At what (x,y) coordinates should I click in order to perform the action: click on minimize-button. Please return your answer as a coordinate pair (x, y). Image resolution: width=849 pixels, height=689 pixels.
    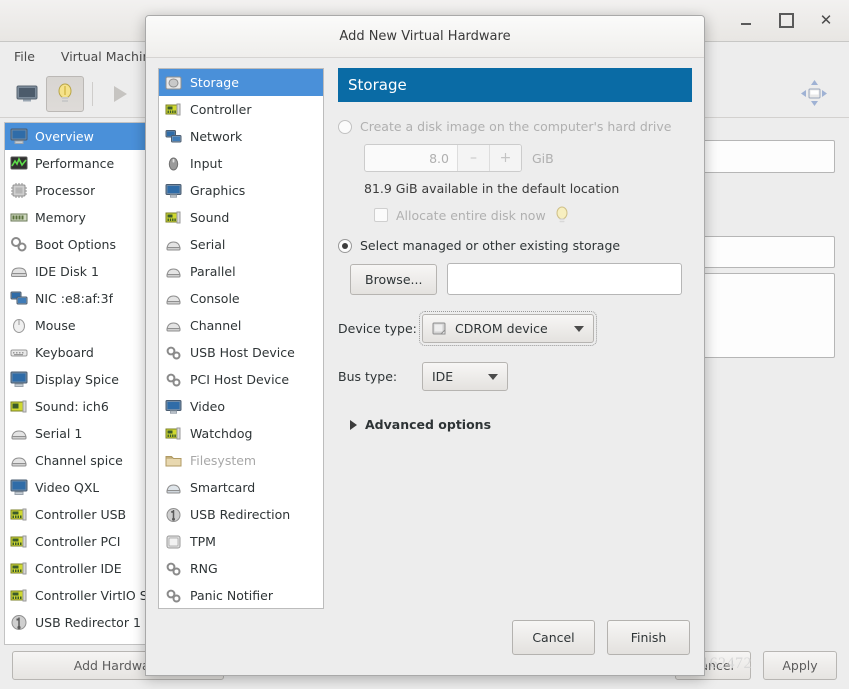
    Looking at the image, I should click on (746, 20).